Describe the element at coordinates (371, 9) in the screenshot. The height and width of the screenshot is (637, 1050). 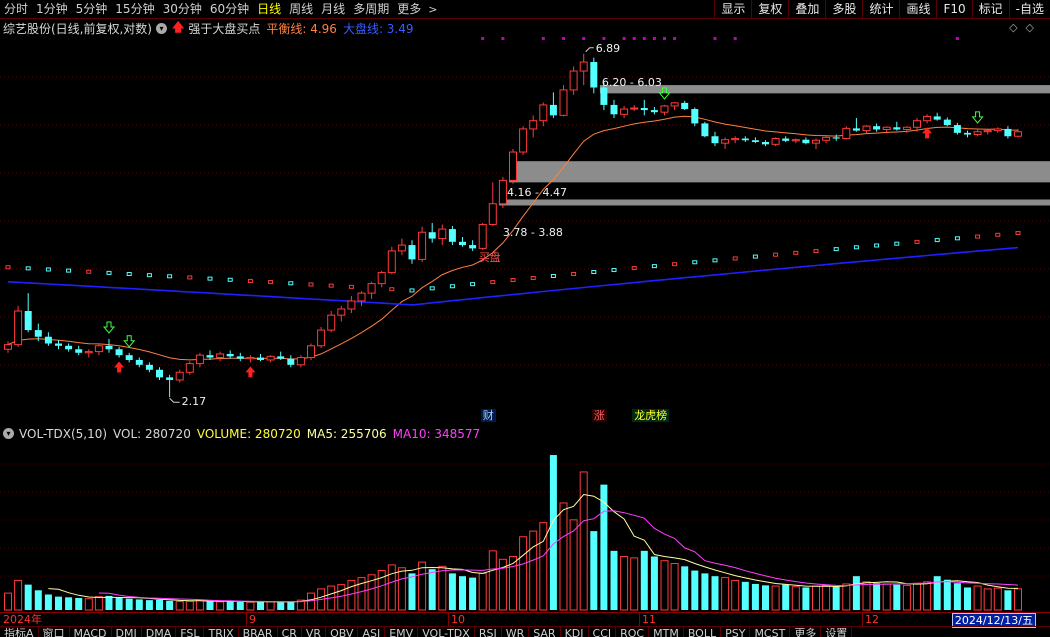
I see `period-item: 多周期` at that location.